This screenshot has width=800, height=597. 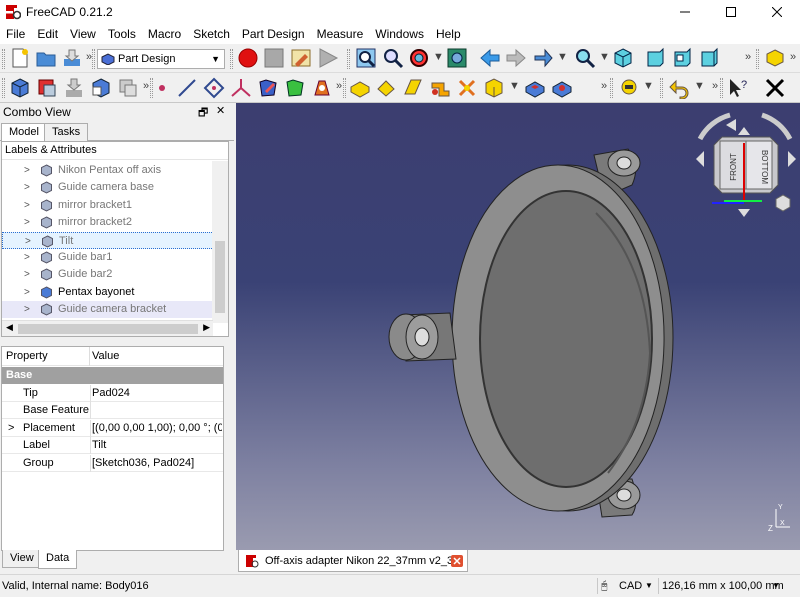 What do you see at coordinates (108, 292) in the screenshot?
I see `tree-item: > Pentax bayonet` at bounding box center [108, 292].